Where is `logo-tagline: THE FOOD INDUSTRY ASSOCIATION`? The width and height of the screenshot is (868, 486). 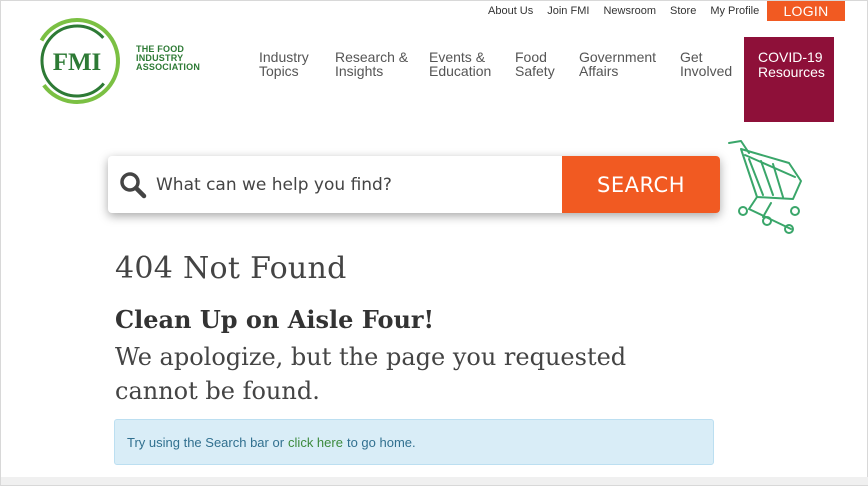
logo-tagline: THE FOOD INDUSTRY ASSOCIATION is located at coordinates (168, 58).